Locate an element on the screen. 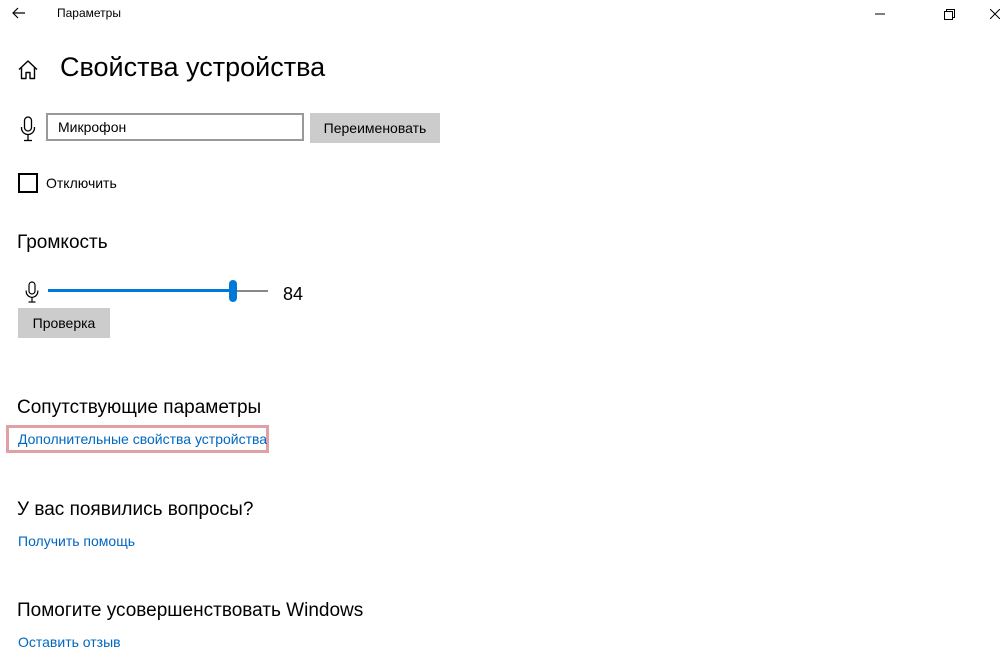  page-title: Свойства устройства is located at coordinates (193, 67).